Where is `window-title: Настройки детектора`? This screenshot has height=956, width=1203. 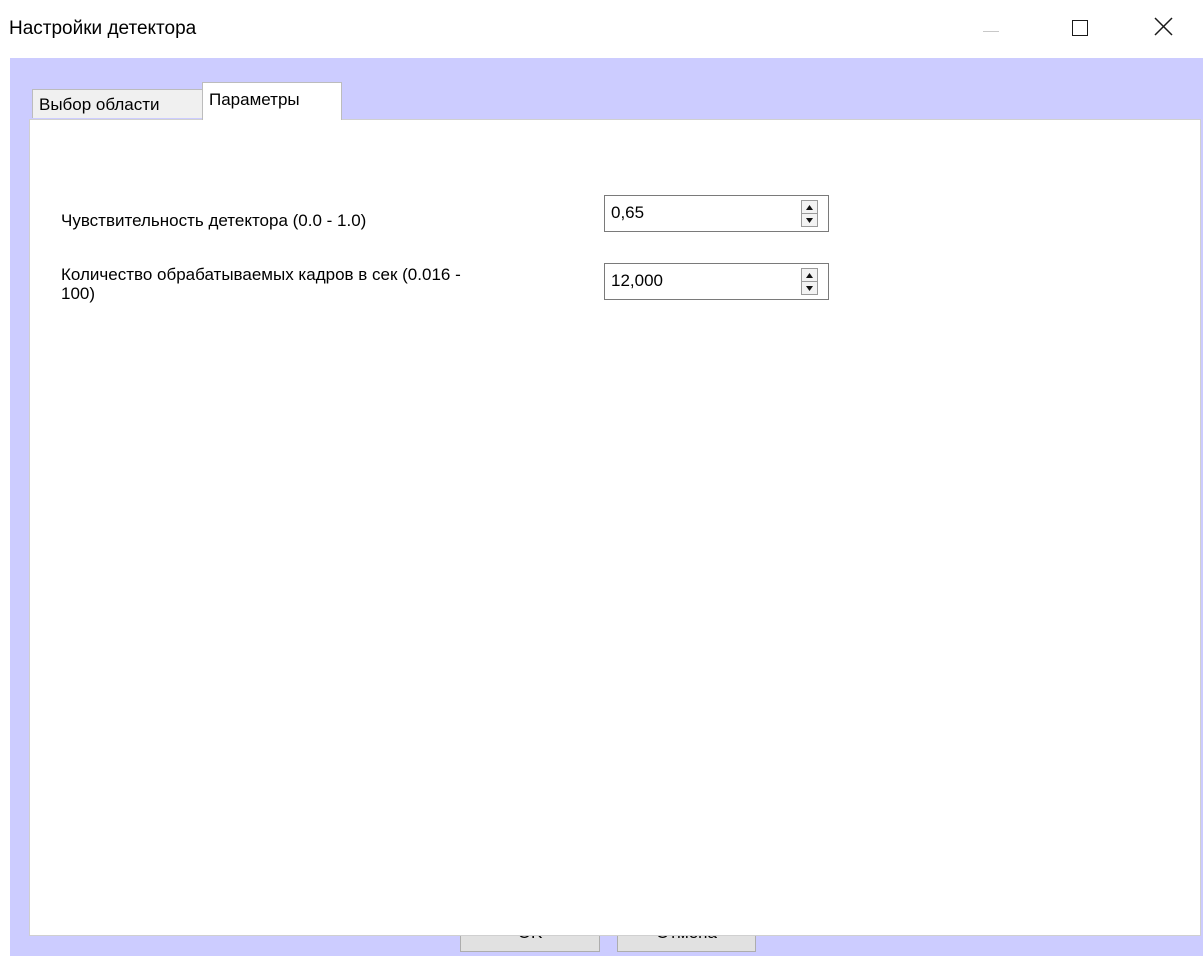
window-title: Настройки детектора is located at coordinates (103, 28).